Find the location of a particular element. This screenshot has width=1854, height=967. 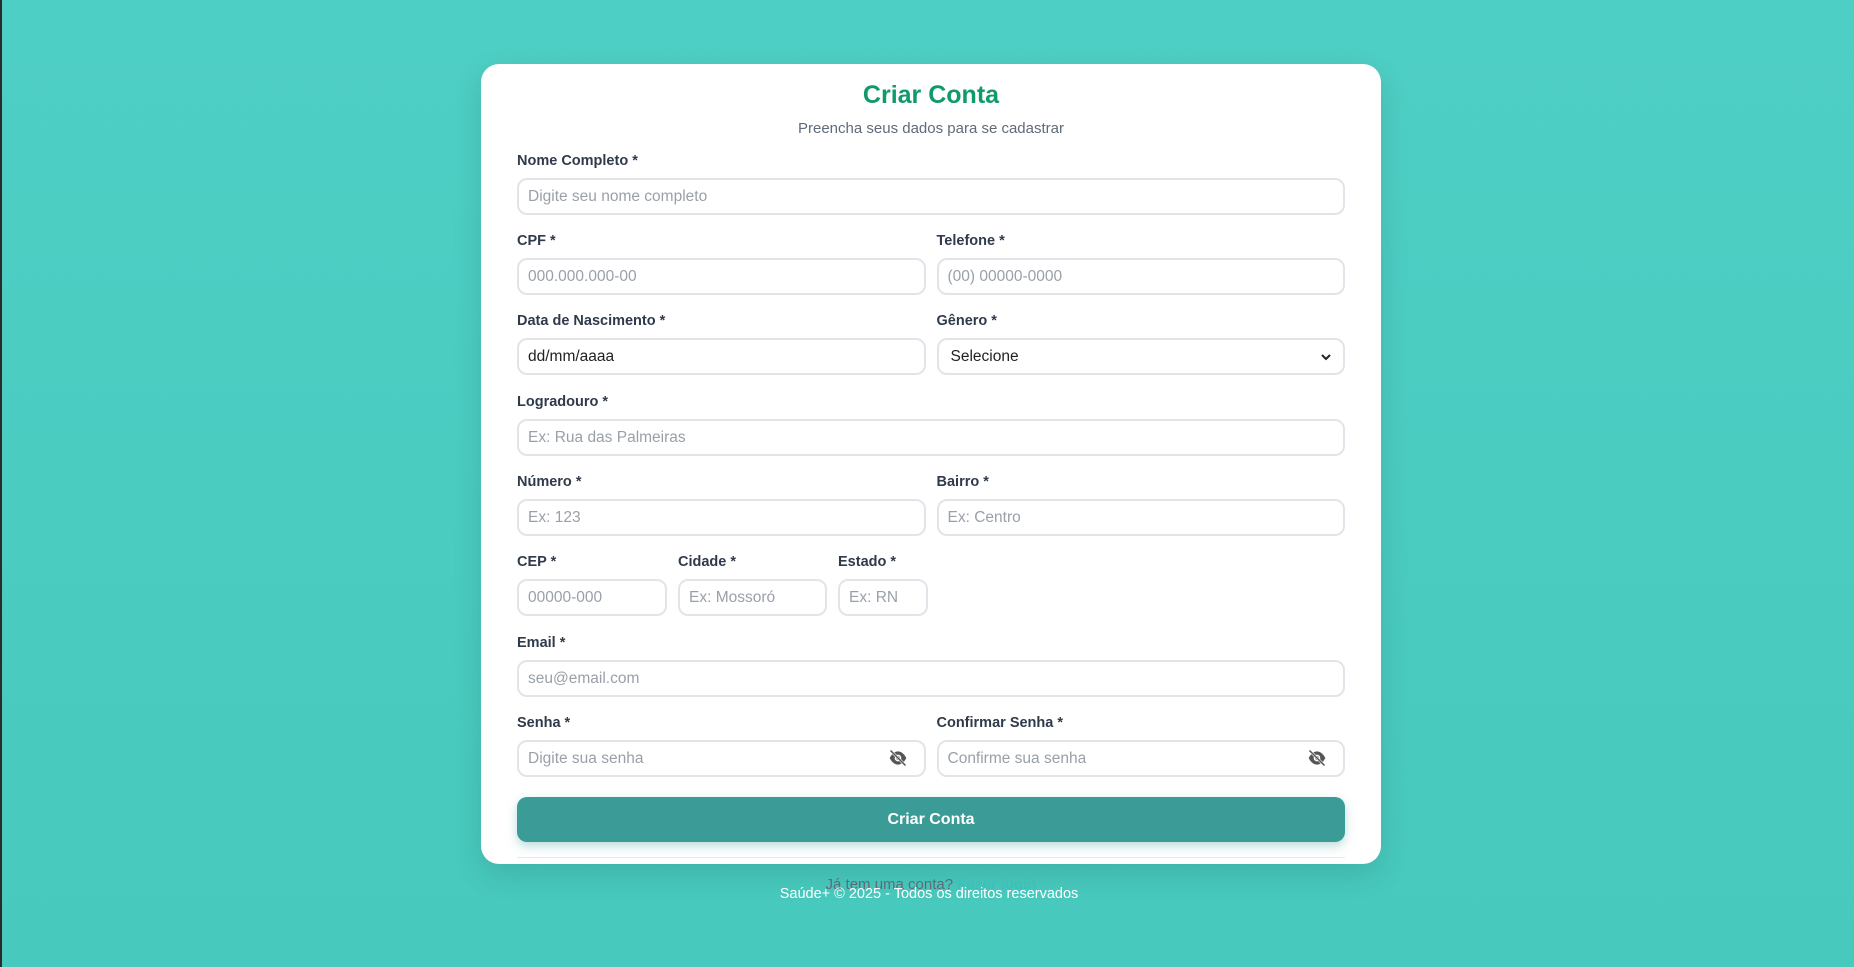

bairro-label: Bairro * is located at coordinates (962, 482).